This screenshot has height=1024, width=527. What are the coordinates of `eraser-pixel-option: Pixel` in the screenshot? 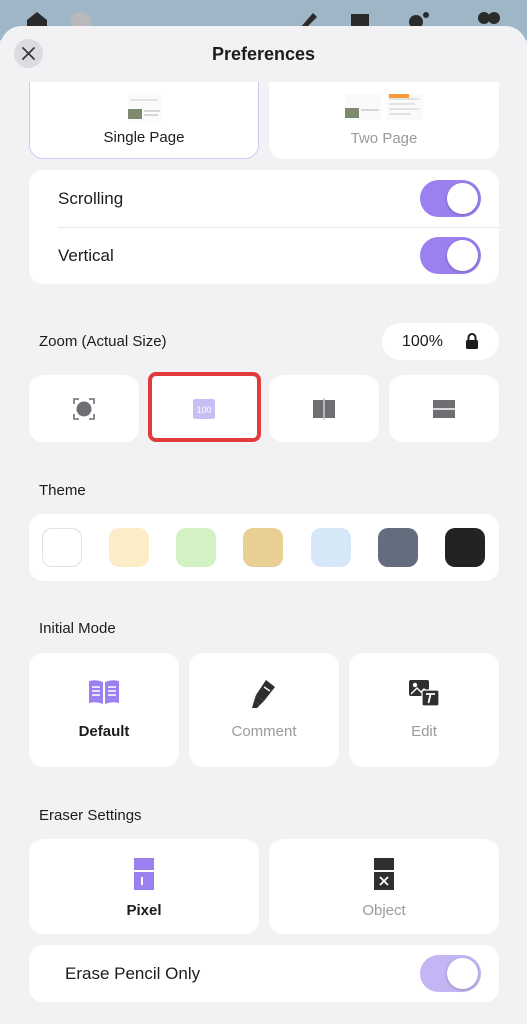 It's located at (144, 886).